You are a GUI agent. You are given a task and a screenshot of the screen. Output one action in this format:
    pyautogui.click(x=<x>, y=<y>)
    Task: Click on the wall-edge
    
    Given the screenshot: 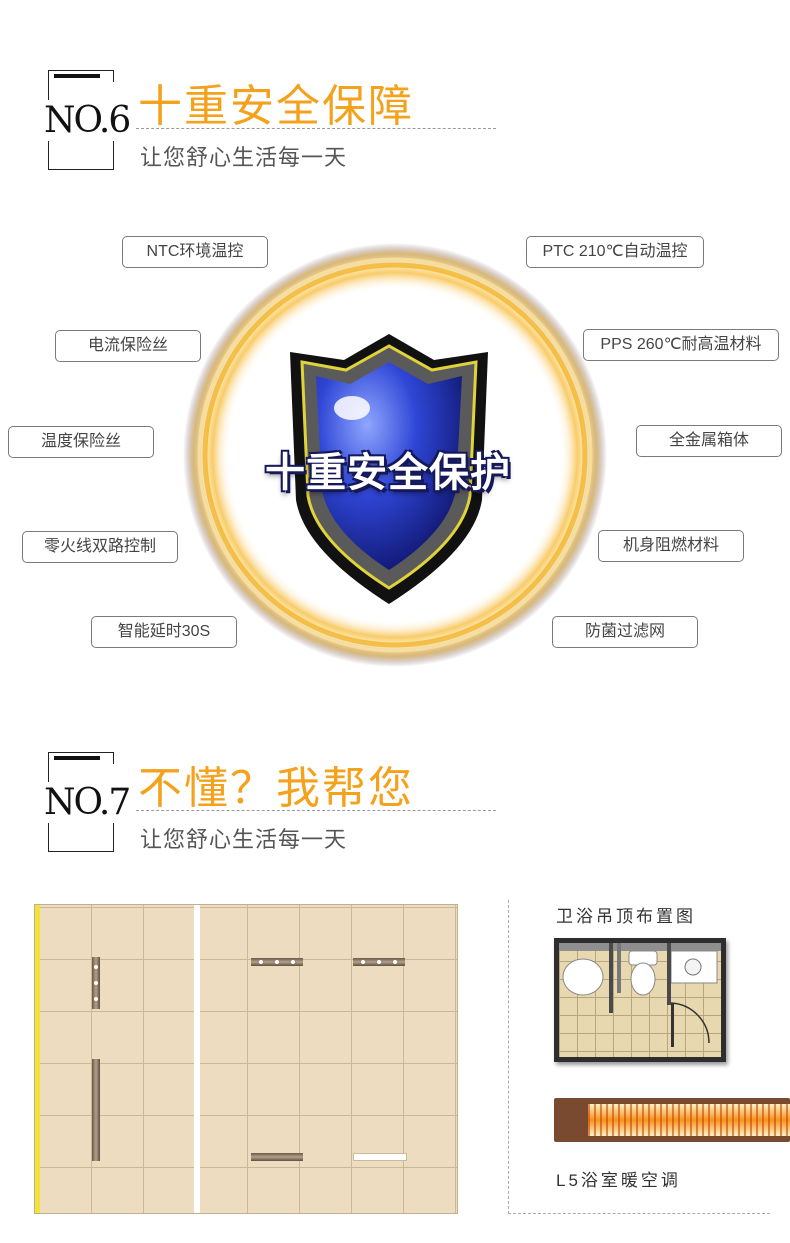 What is the action you would take?
    pyautogui.click(x=37, y=1059)
    